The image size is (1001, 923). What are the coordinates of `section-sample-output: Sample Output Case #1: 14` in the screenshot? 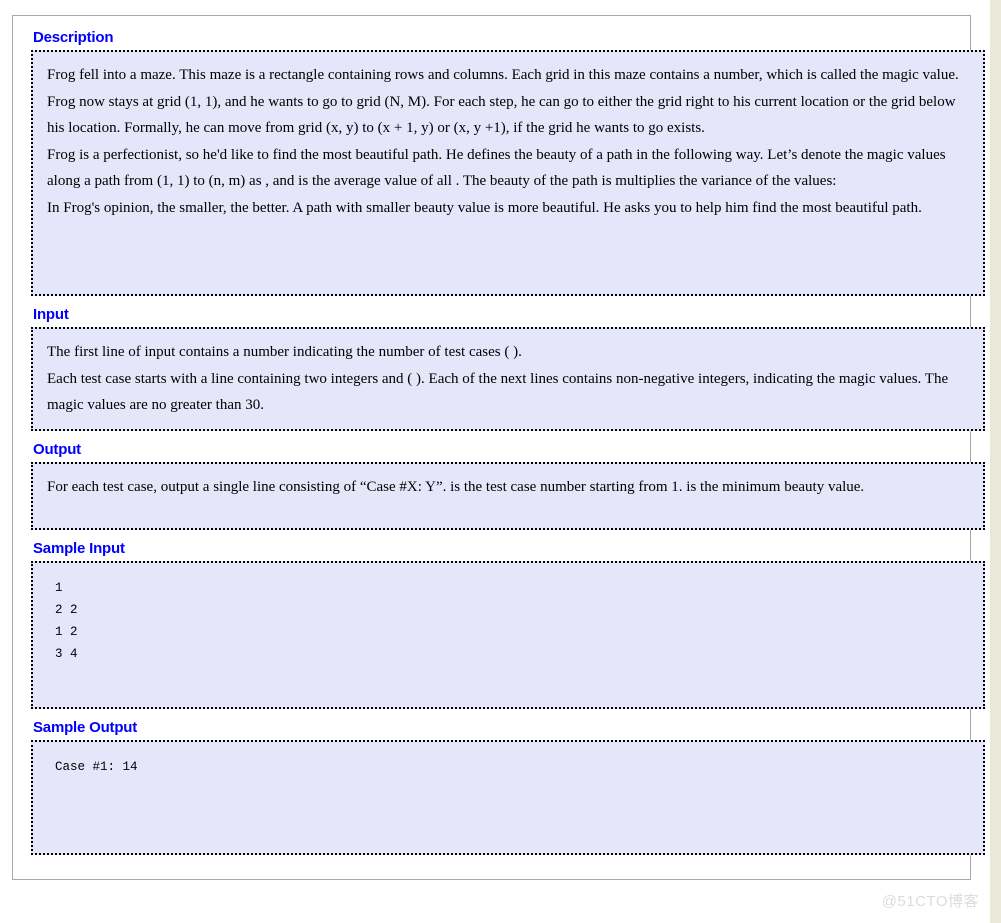 It's located at (508, 786).